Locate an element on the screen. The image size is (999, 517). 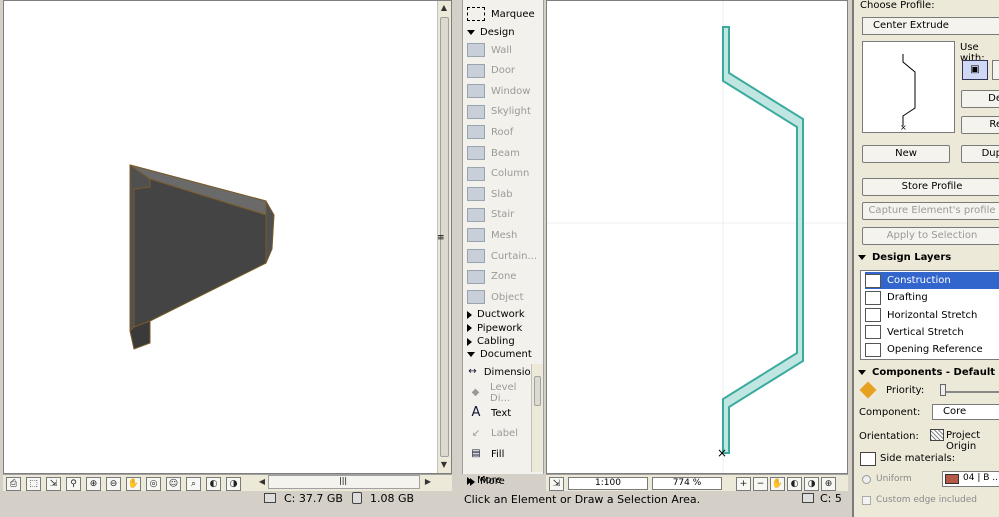
orientation-icon is located at coordinates (937, 435).